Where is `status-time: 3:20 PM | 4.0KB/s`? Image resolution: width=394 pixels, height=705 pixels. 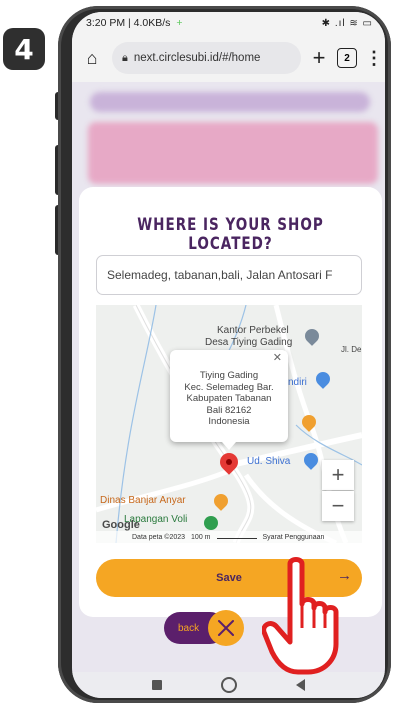
status-time: 3:20 PM | 4.0KB/s is located at coordinates (128, 23).